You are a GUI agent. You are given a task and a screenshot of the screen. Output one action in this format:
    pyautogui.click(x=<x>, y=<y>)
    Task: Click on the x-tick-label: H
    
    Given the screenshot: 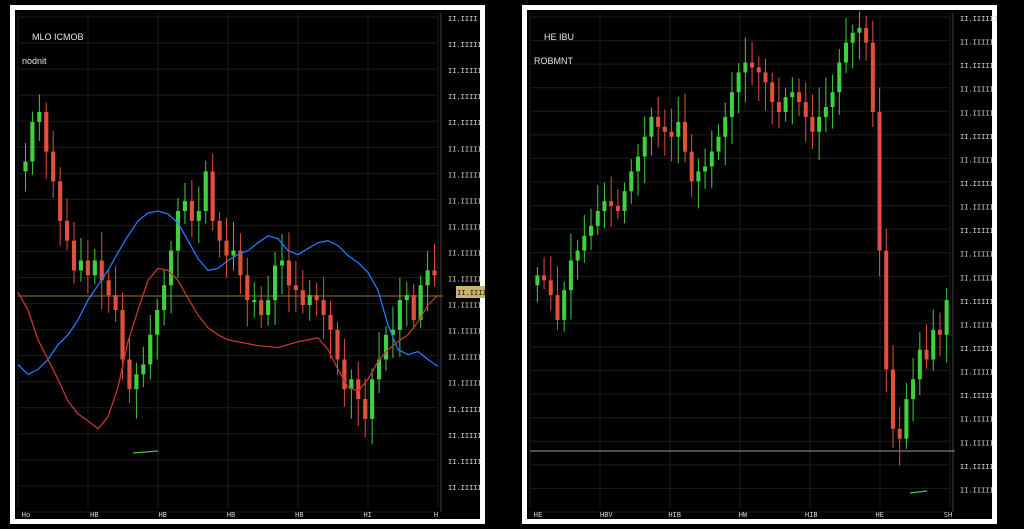 What is the action you would take?
    pyautogui.click(x=436, y=515)
    